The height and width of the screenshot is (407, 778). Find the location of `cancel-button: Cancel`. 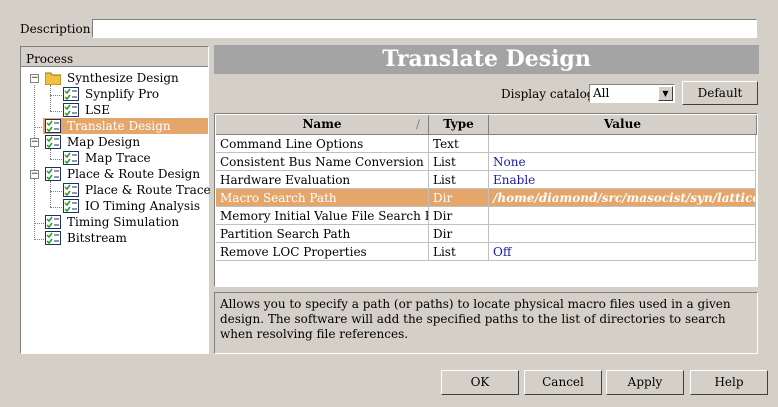

cancel-button: Cancel is located at coordinates (563, 382).